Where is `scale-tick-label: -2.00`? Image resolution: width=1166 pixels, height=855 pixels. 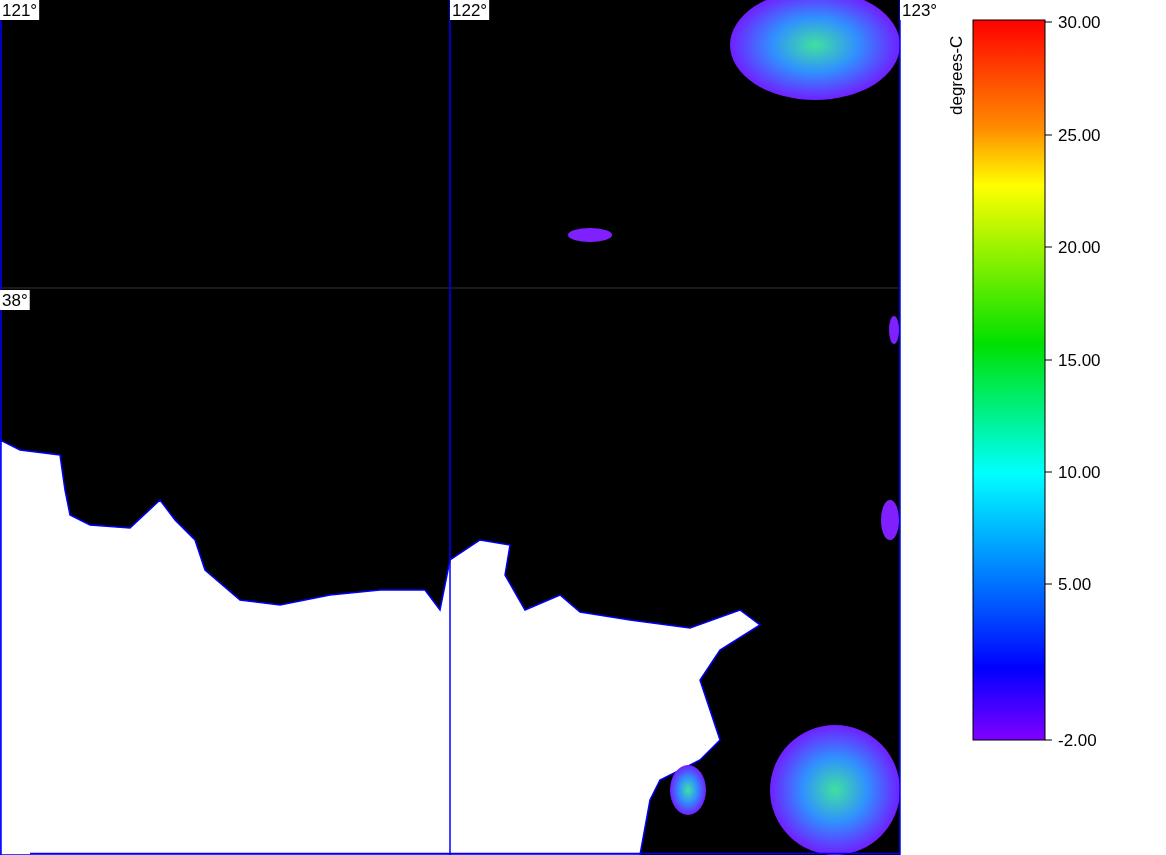 scale-tick-label: -2.00 is located at coordinates (1077, 740).